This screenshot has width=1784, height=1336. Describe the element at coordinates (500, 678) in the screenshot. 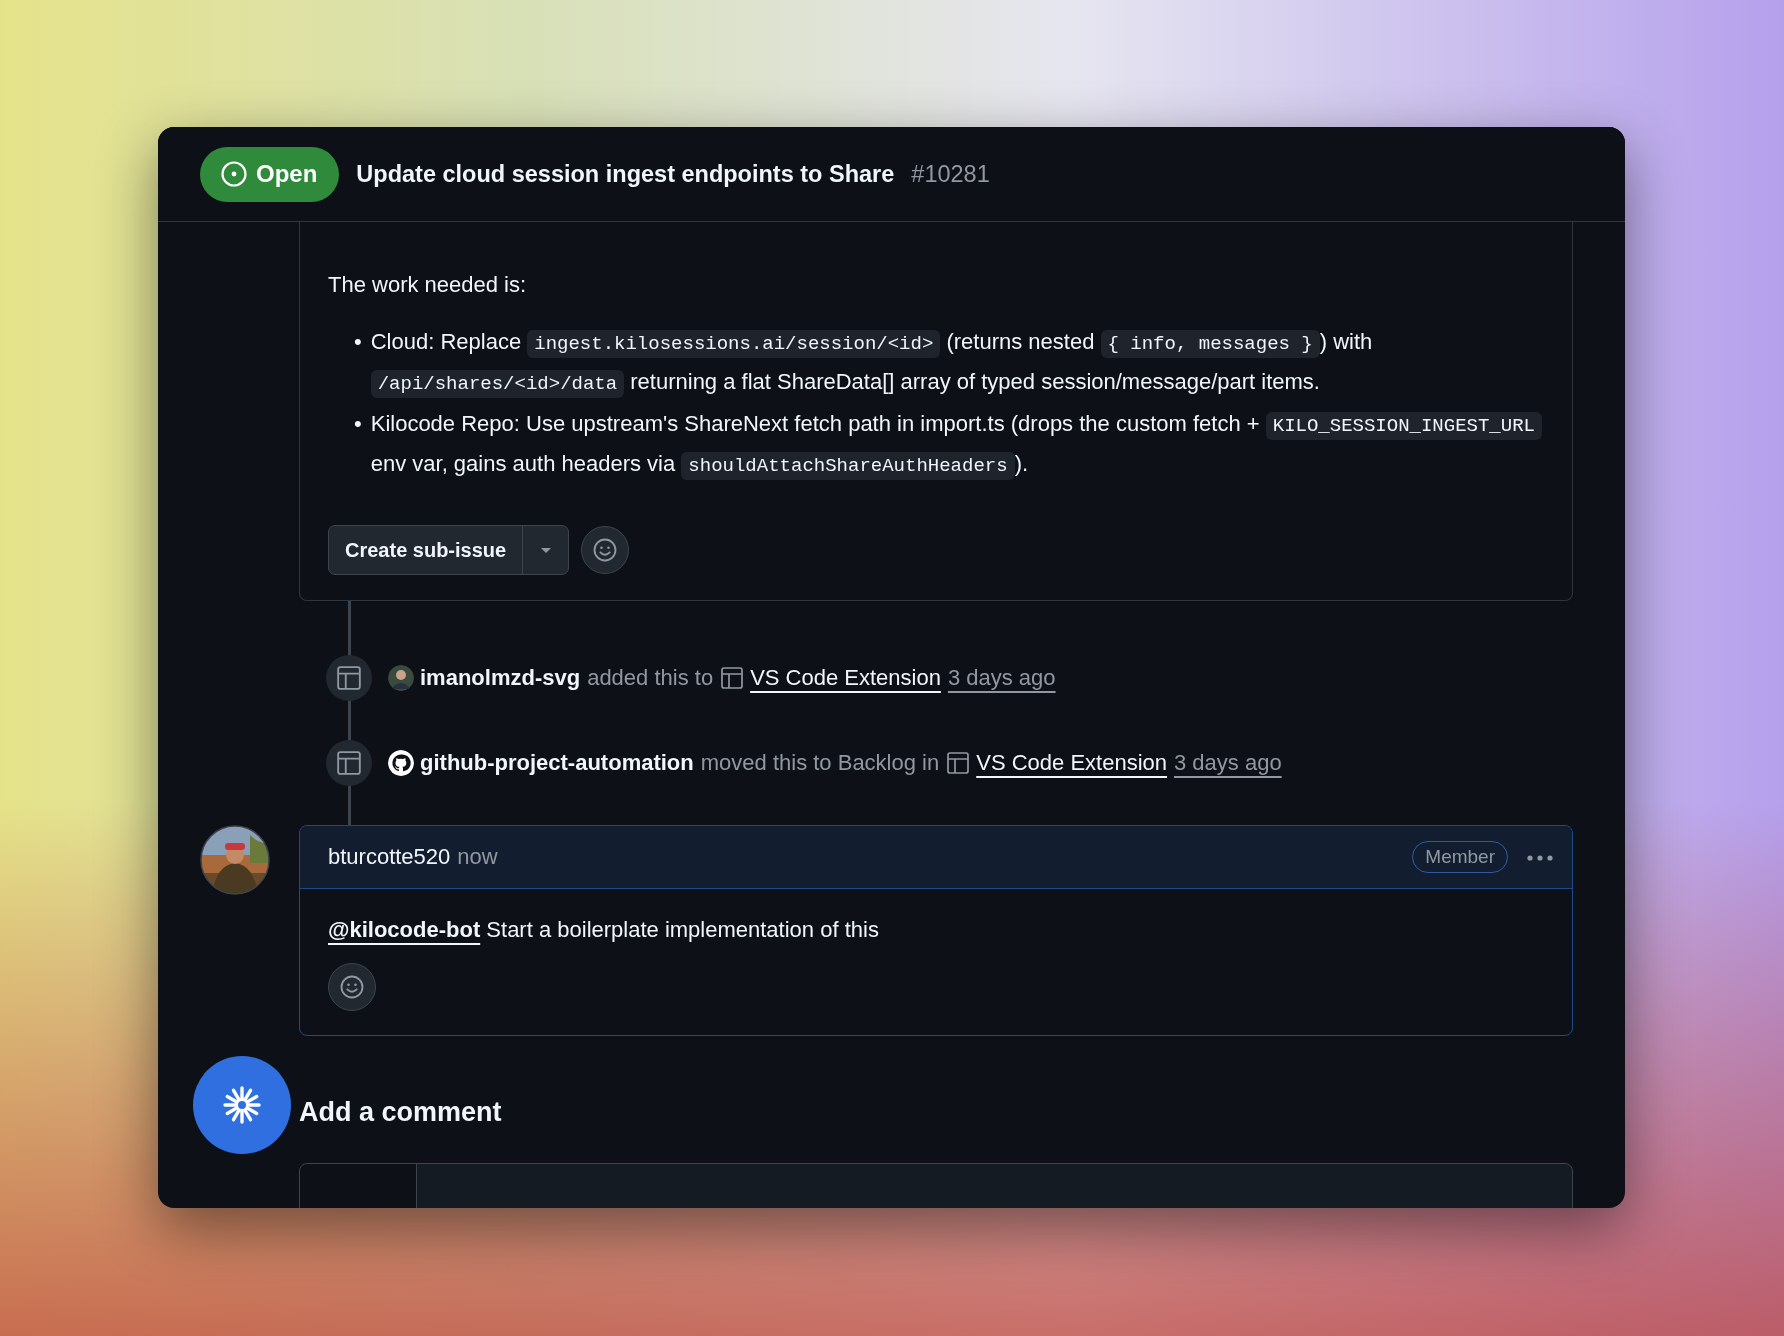

I see `actor-name: imanolmzd-svg` at that location.